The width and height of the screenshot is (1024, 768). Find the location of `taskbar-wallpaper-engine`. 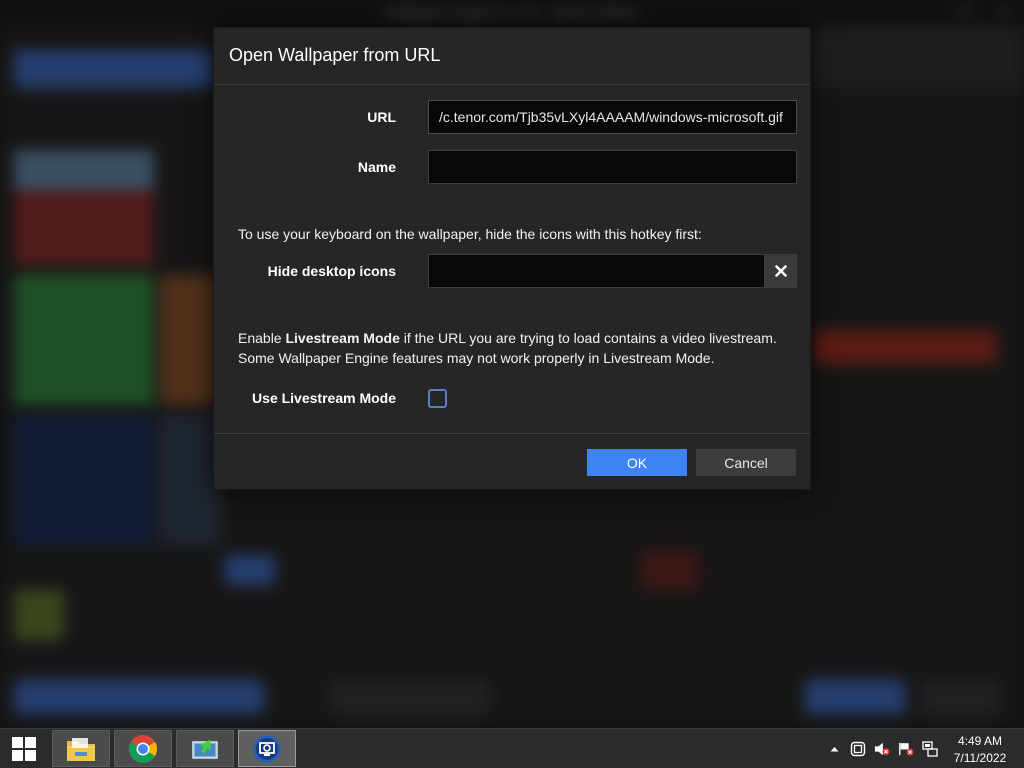

taskbar-wallpaper-engine is located at coordinates (267, 748).